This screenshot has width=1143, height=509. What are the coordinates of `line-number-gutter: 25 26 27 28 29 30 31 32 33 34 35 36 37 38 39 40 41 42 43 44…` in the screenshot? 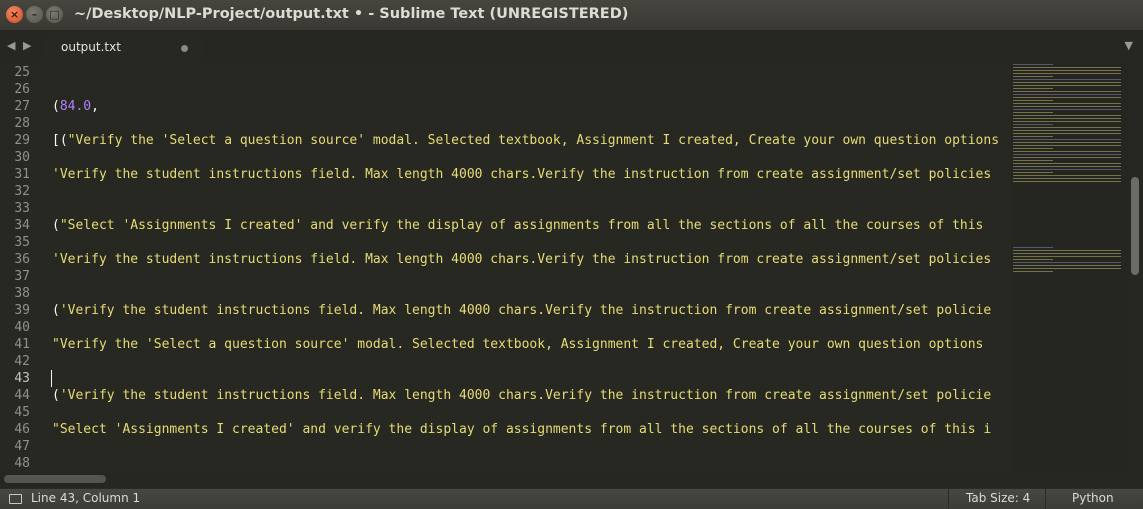 It's located at (19, 267).